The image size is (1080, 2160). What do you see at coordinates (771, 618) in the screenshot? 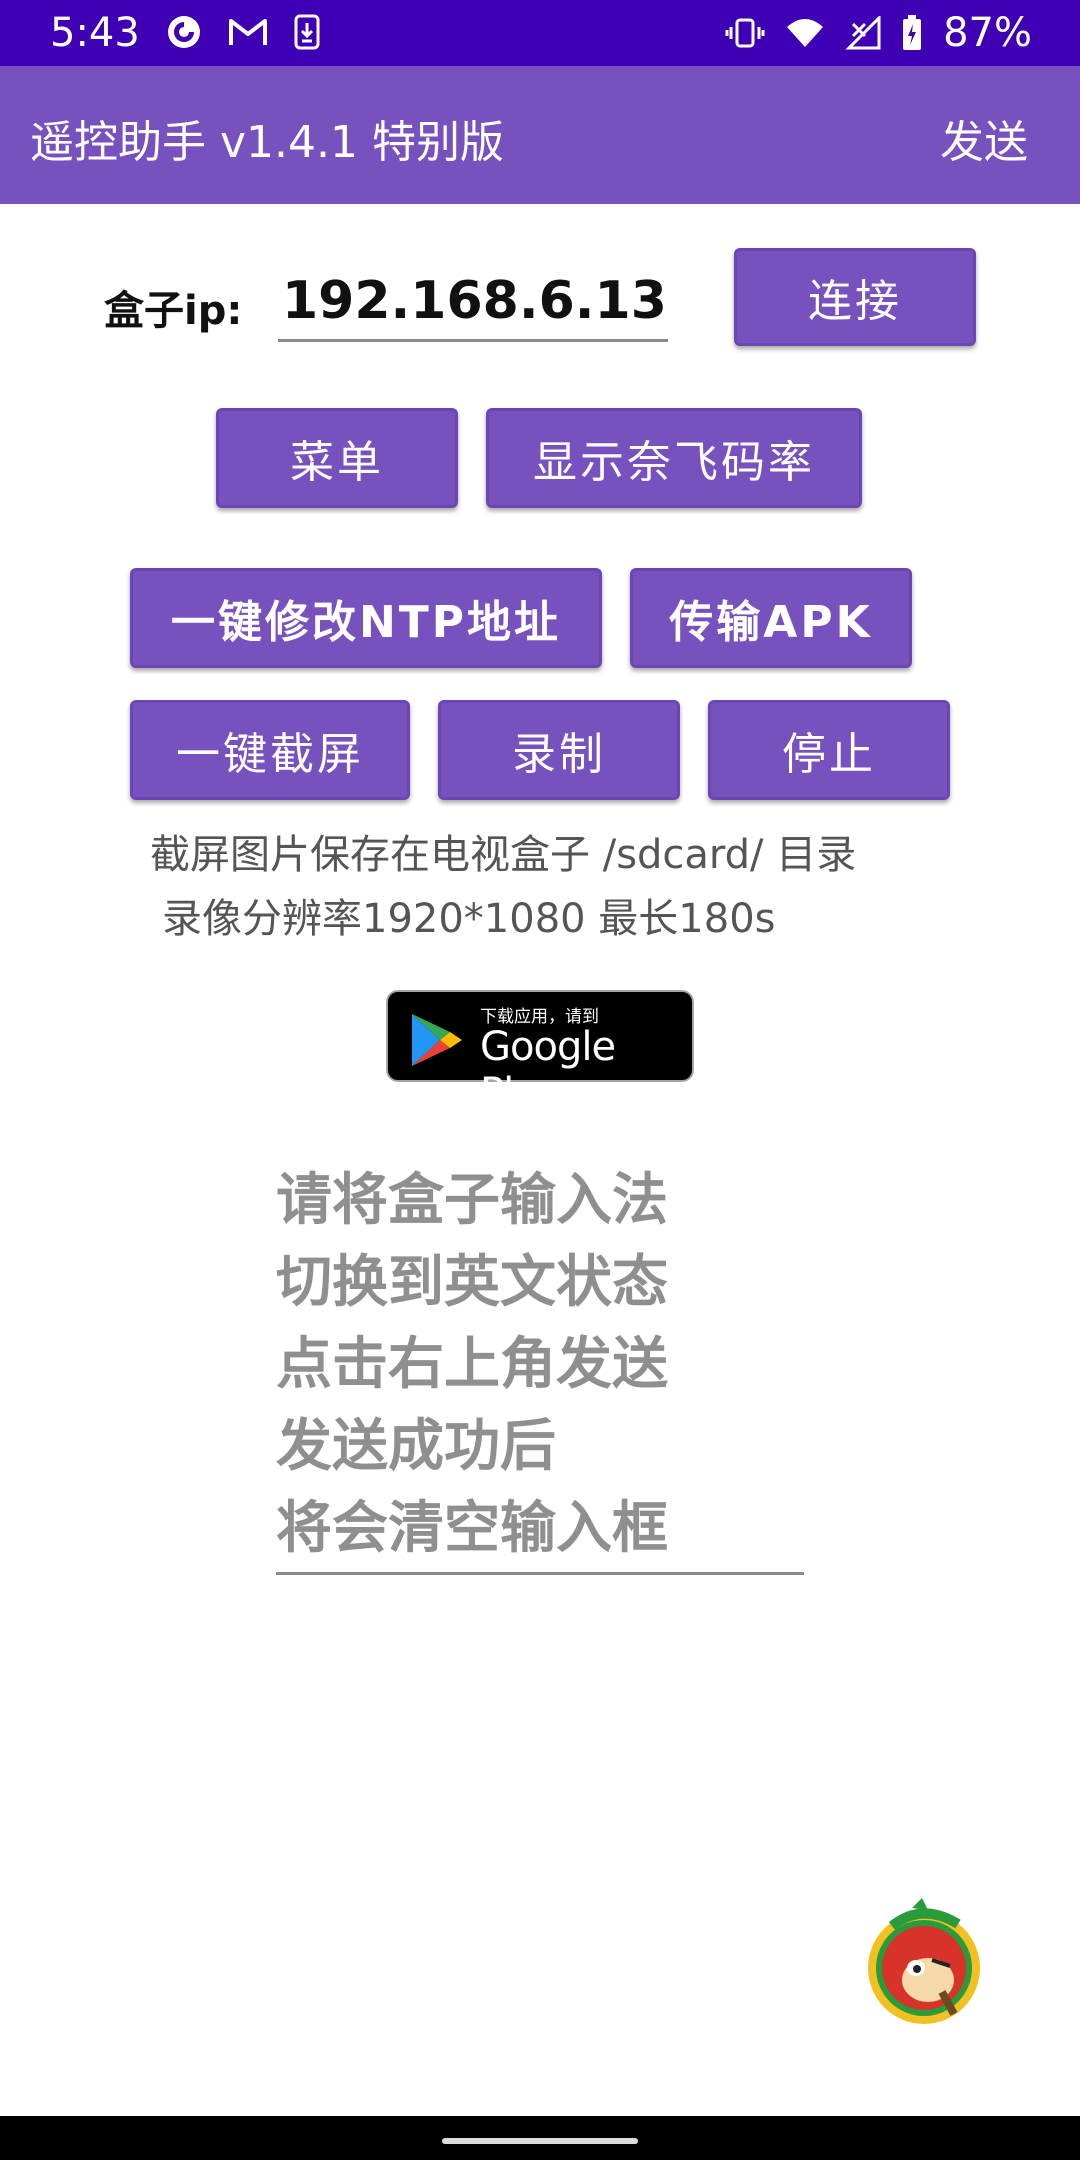
I see `transfer-apk-button: 传输APK` at bounding box center [771, 618].